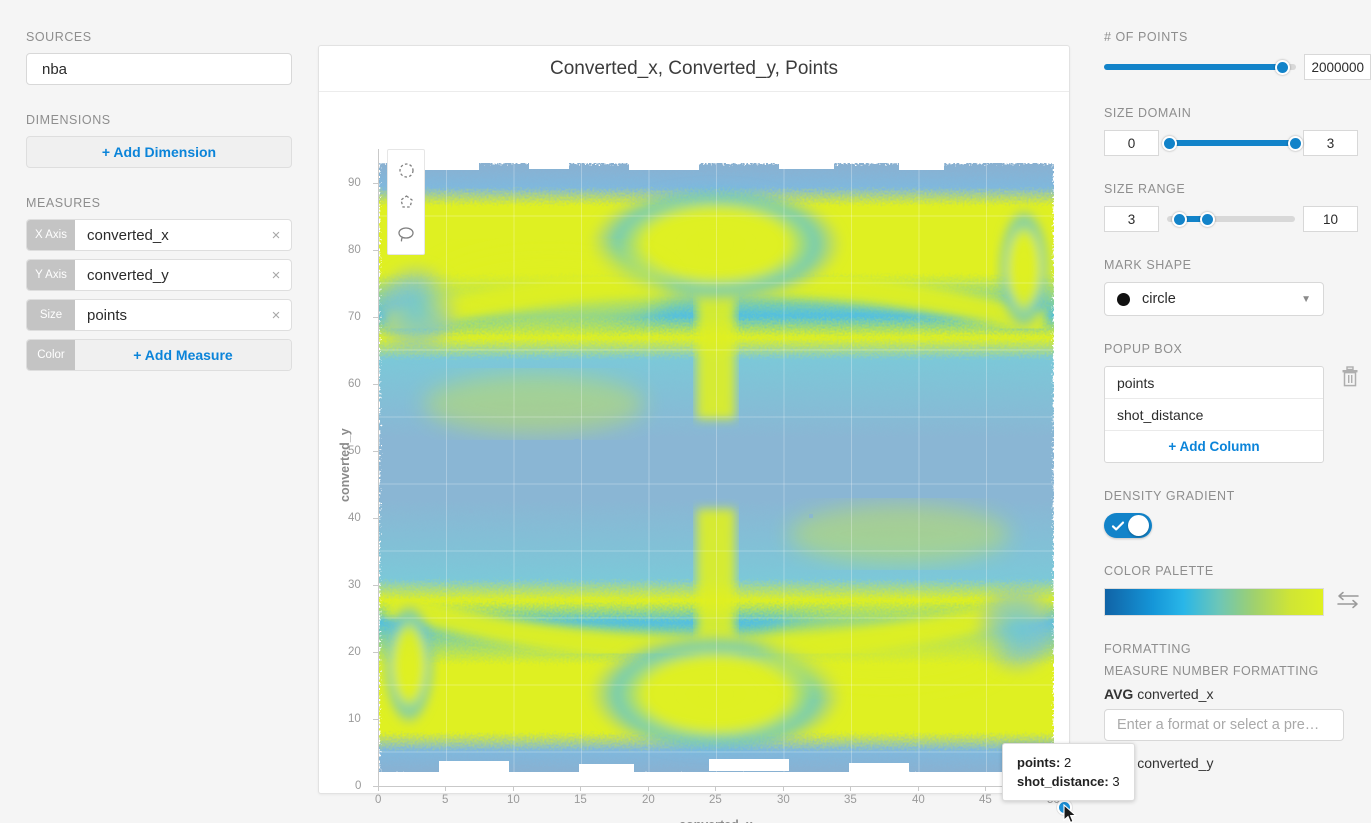  Describe the element at coordinates (716, 820) in the screenshot. I see `x-axis-title: converted_x` at that location.